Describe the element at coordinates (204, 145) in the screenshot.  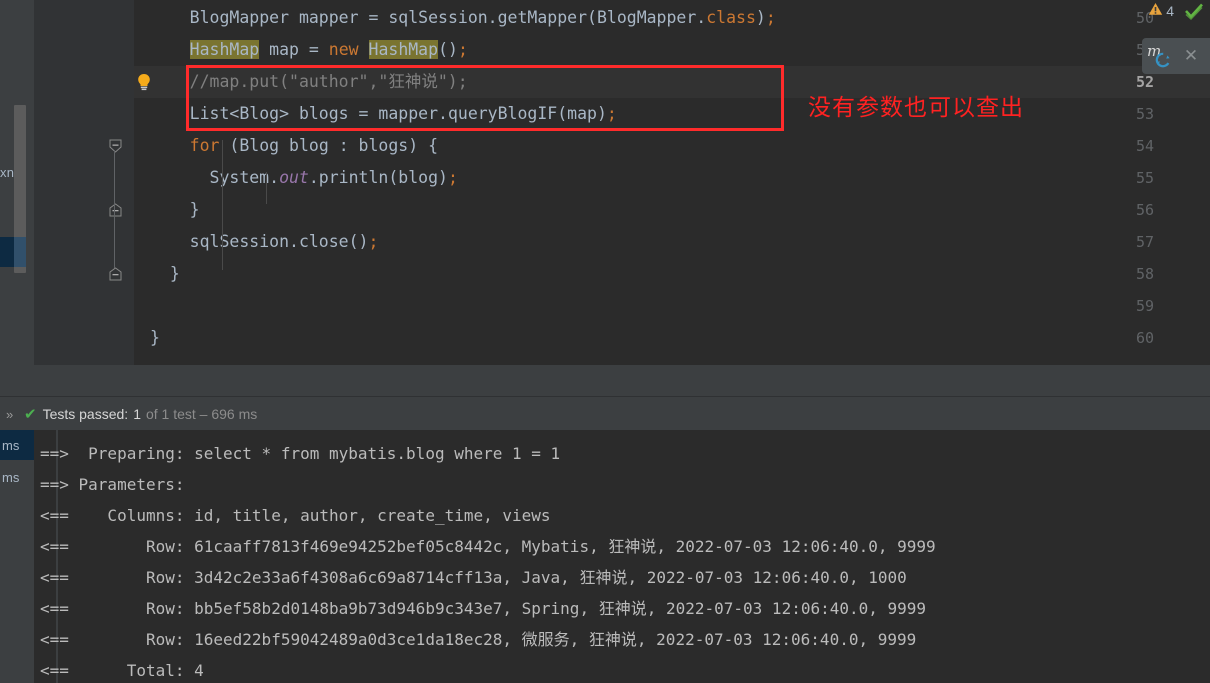
I see `code-token: for` at that location.